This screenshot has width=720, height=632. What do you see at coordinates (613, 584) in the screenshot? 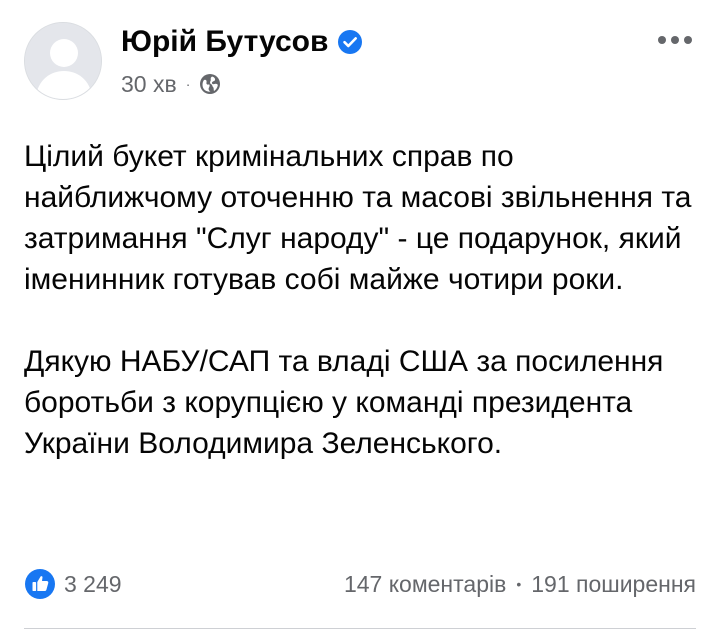
I see `shares-count: 191 поширення` at bounding box center [613, 584].